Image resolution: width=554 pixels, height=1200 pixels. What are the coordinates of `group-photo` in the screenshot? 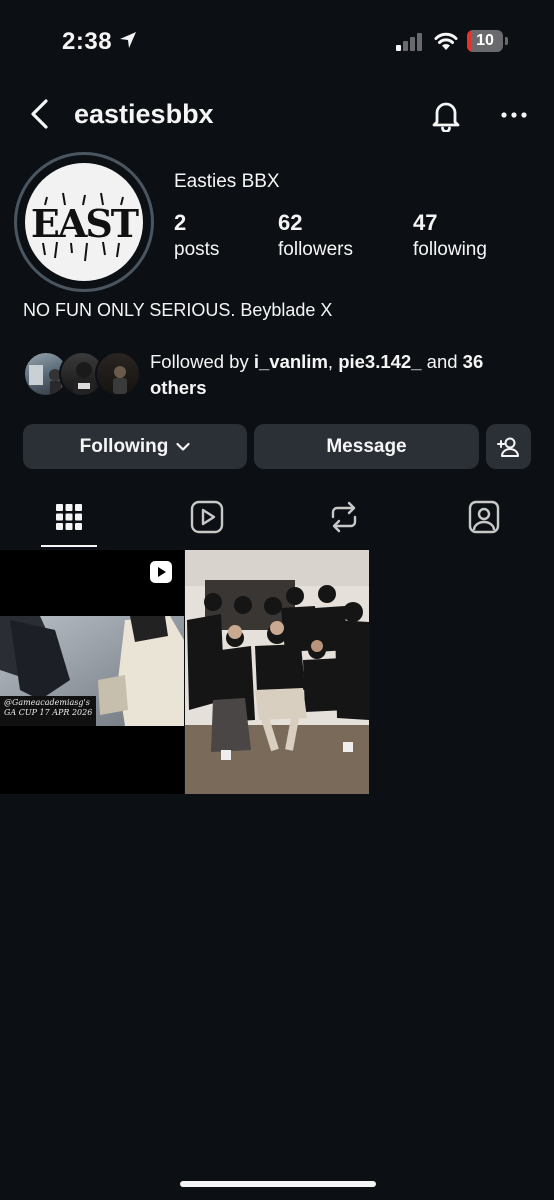 It's located at (277, 672).